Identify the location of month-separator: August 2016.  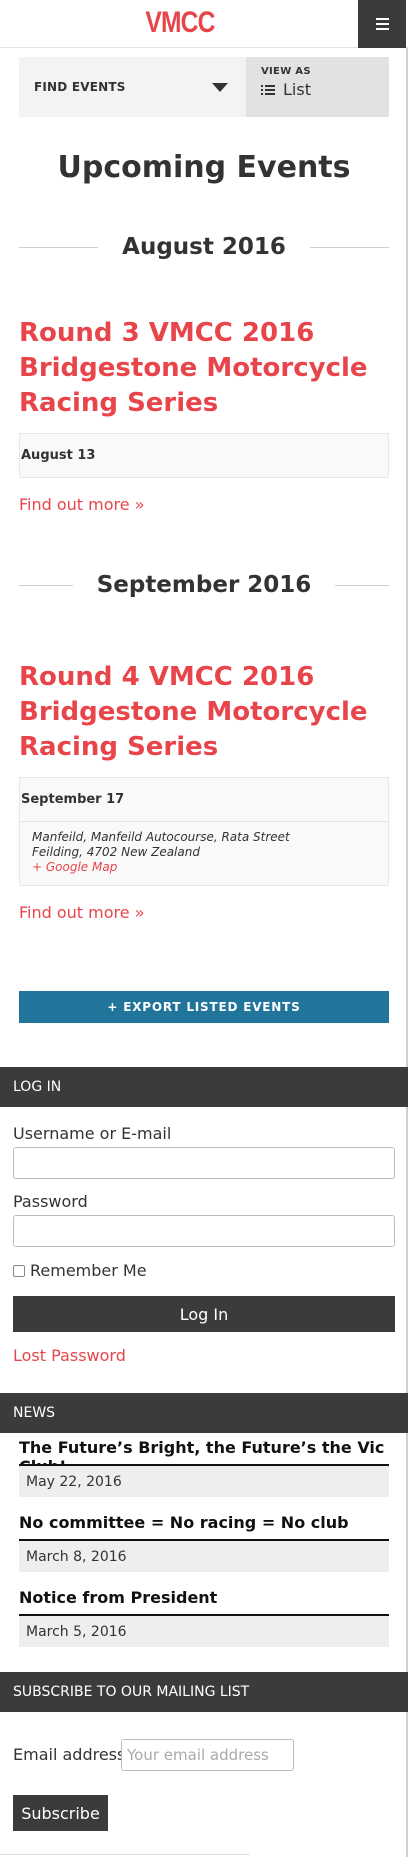
(204, 247).